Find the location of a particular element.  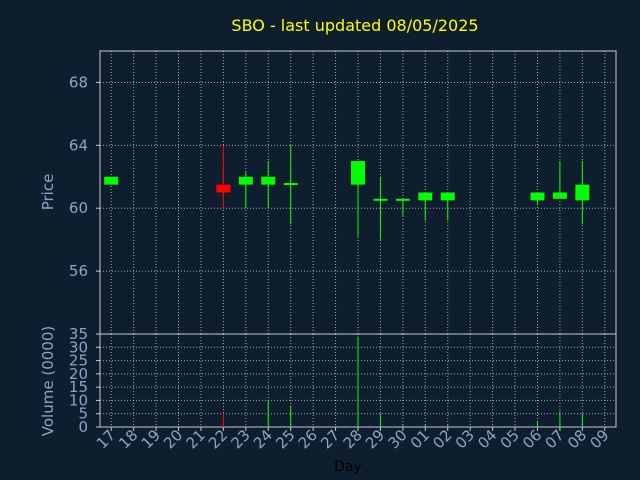

price-axis-label: Price is located at coordinates (48, 192).